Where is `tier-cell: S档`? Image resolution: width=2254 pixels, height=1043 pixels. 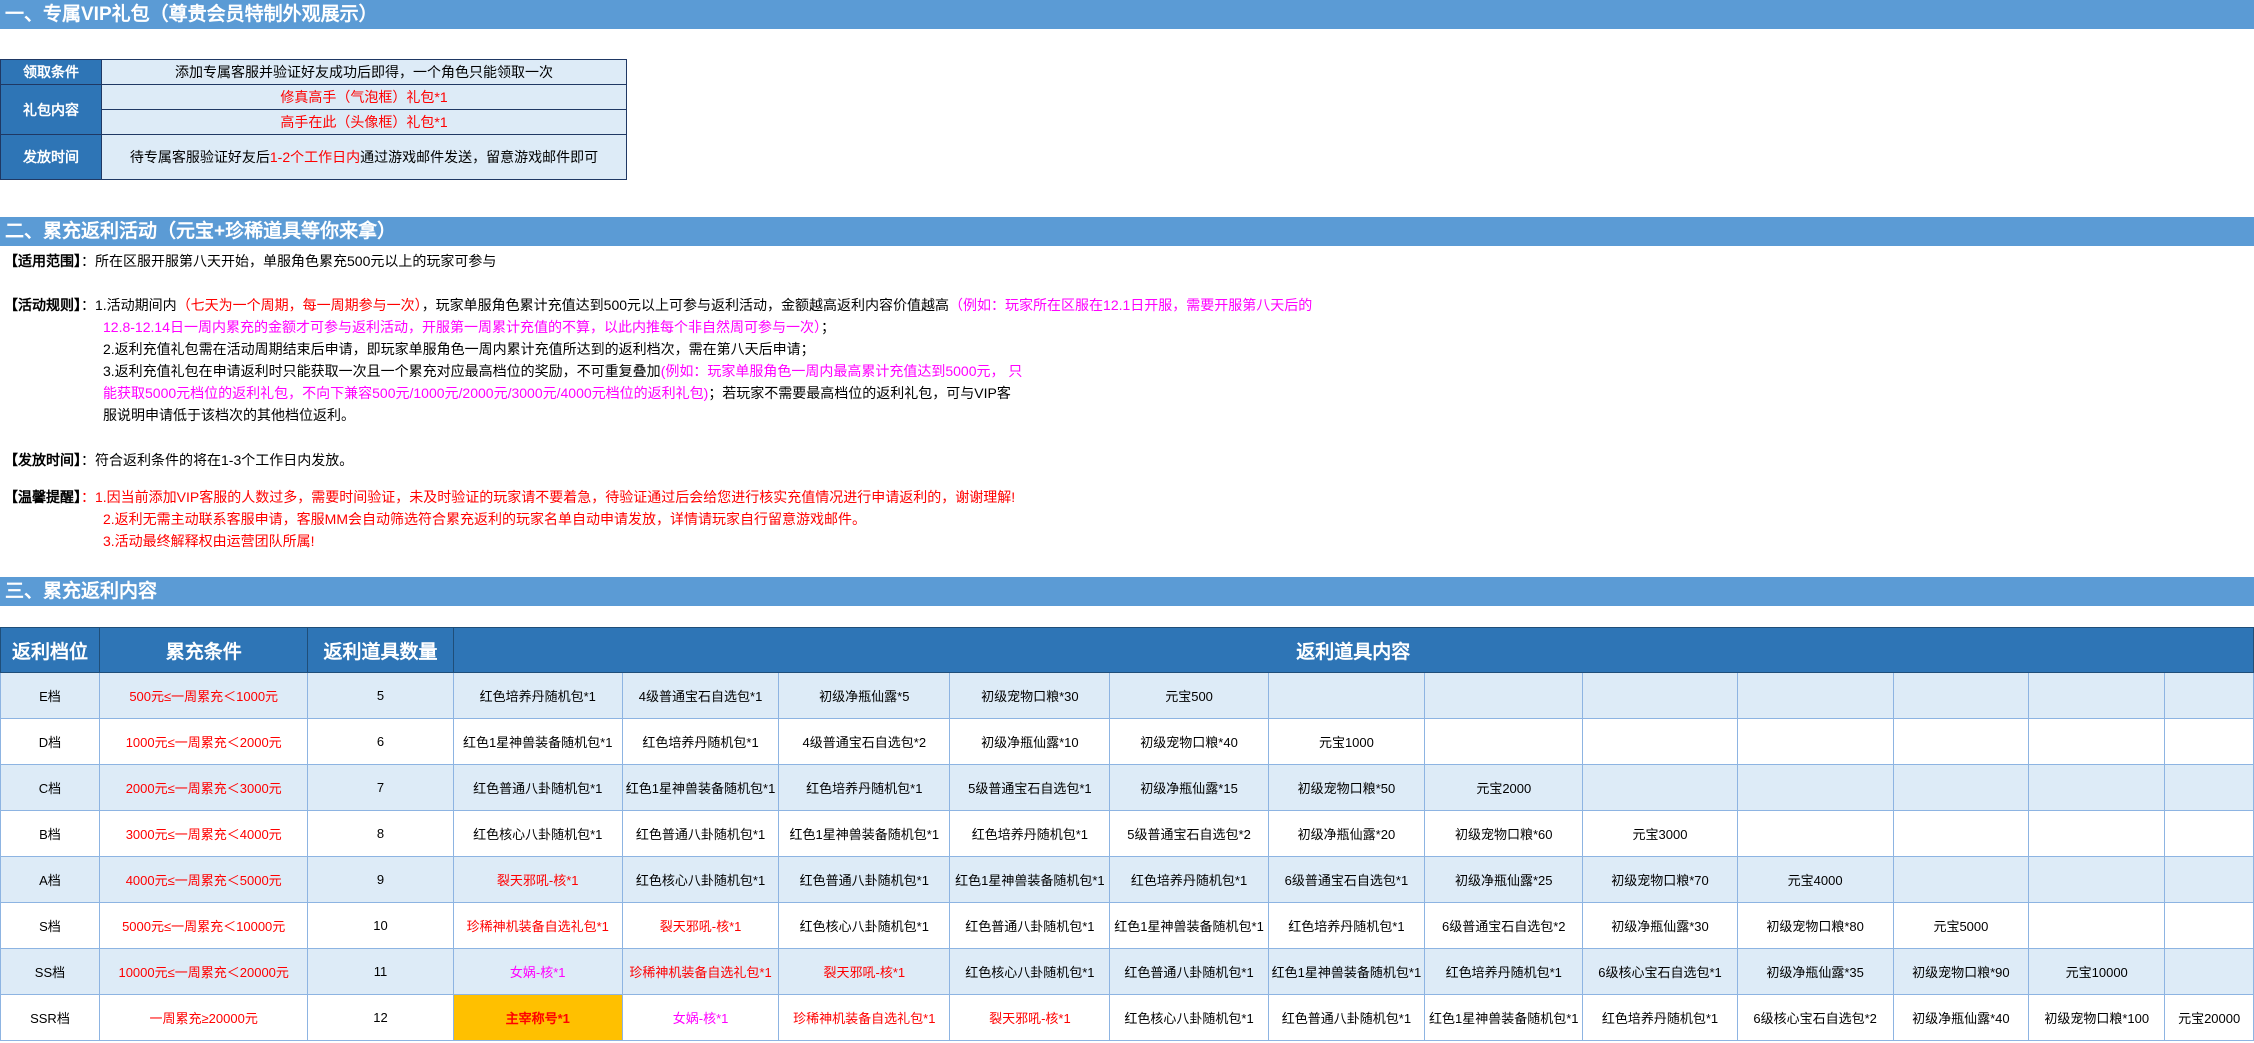 tier-cell: S档 is located at coordinates (50, 925).